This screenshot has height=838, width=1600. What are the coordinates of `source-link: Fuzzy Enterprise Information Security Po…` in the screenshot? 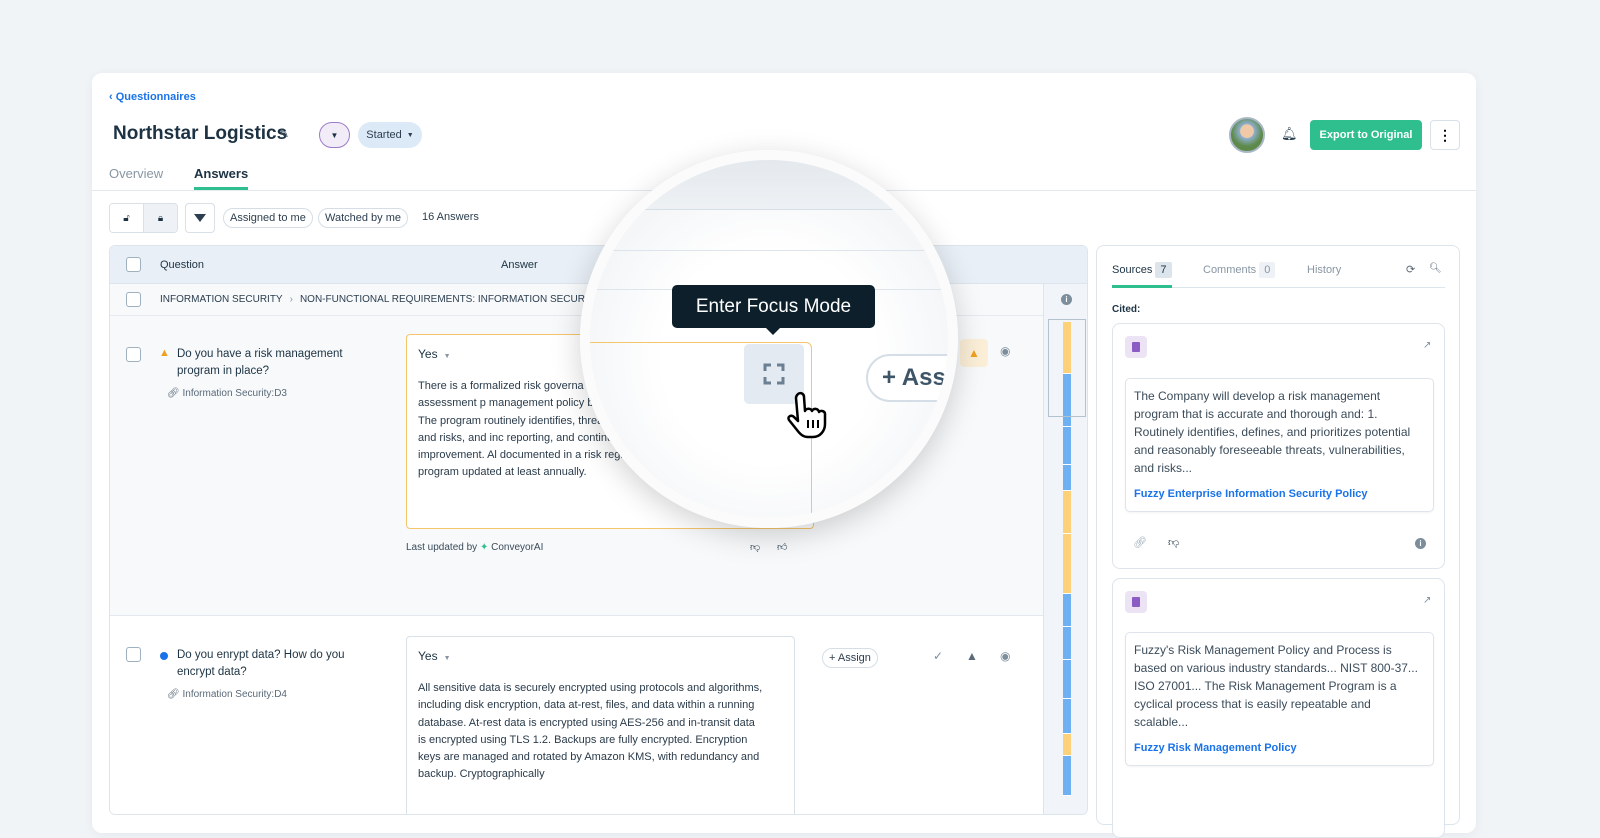 It's located at (1279, 494).